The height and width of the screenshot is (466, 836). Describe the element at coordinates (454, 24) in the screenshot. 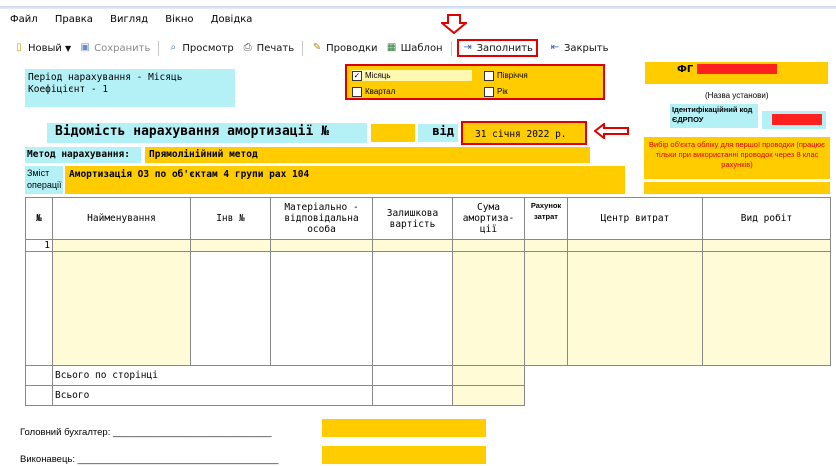

I see `red-arrow-down-annotation` at that location.